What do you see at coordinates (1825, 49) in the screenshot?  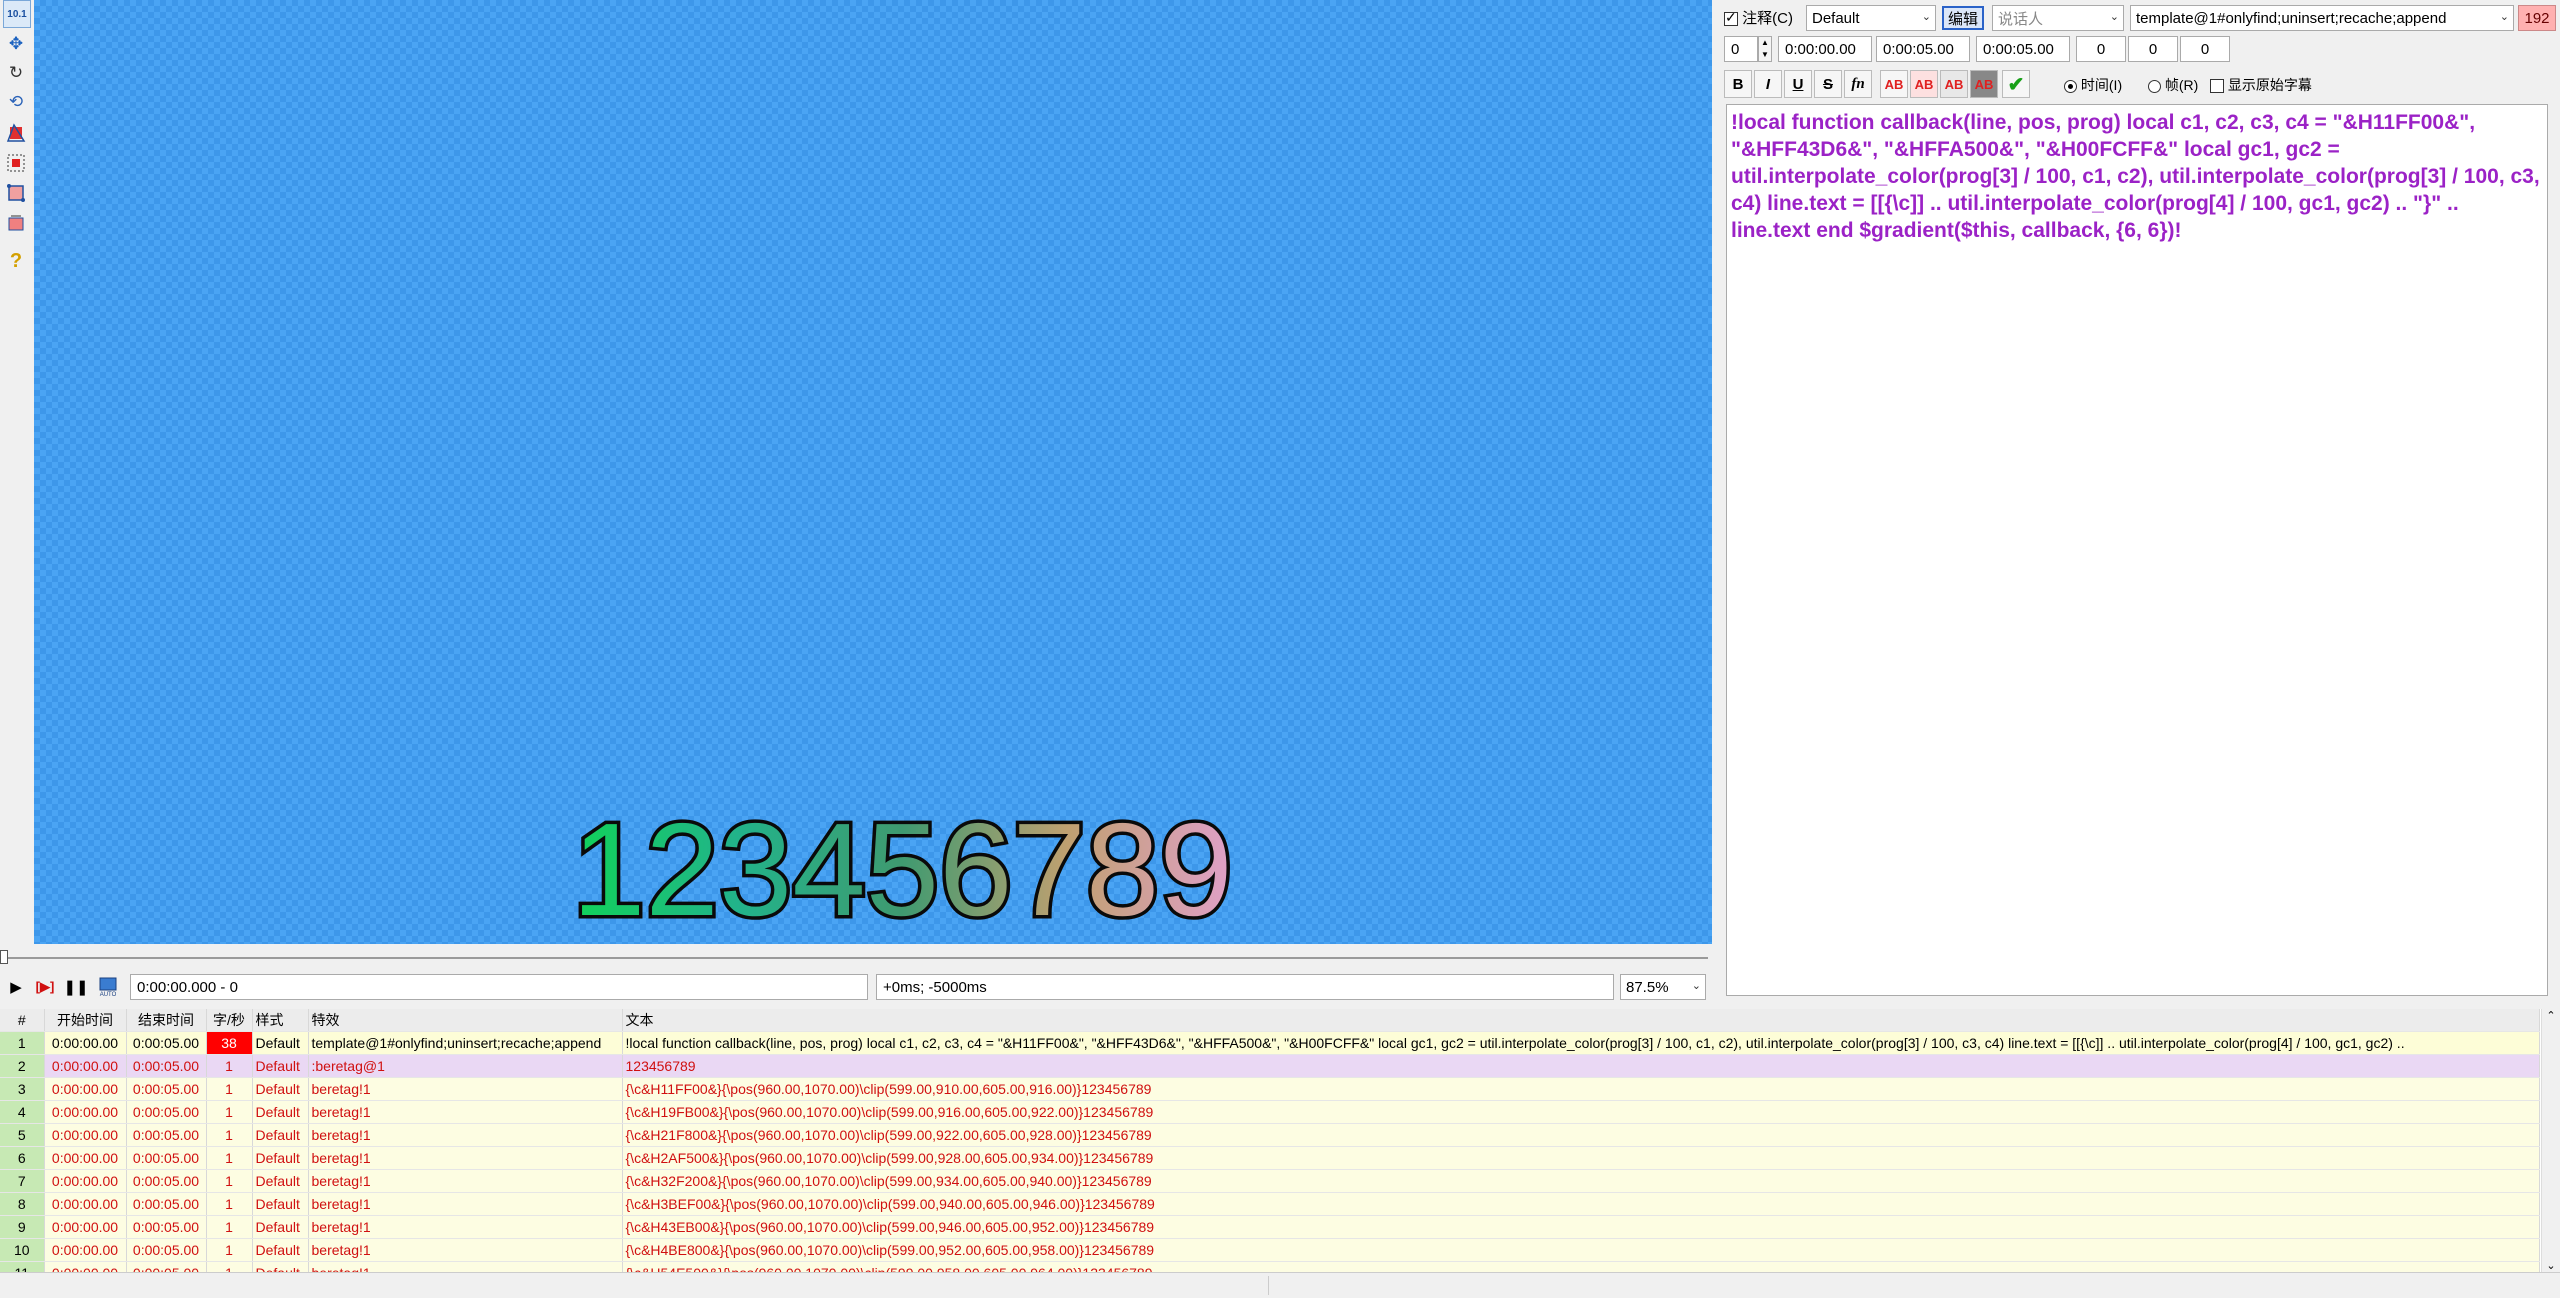 I see `start-time-input: 0:00:00.00` at bounding box center [1825, 49].